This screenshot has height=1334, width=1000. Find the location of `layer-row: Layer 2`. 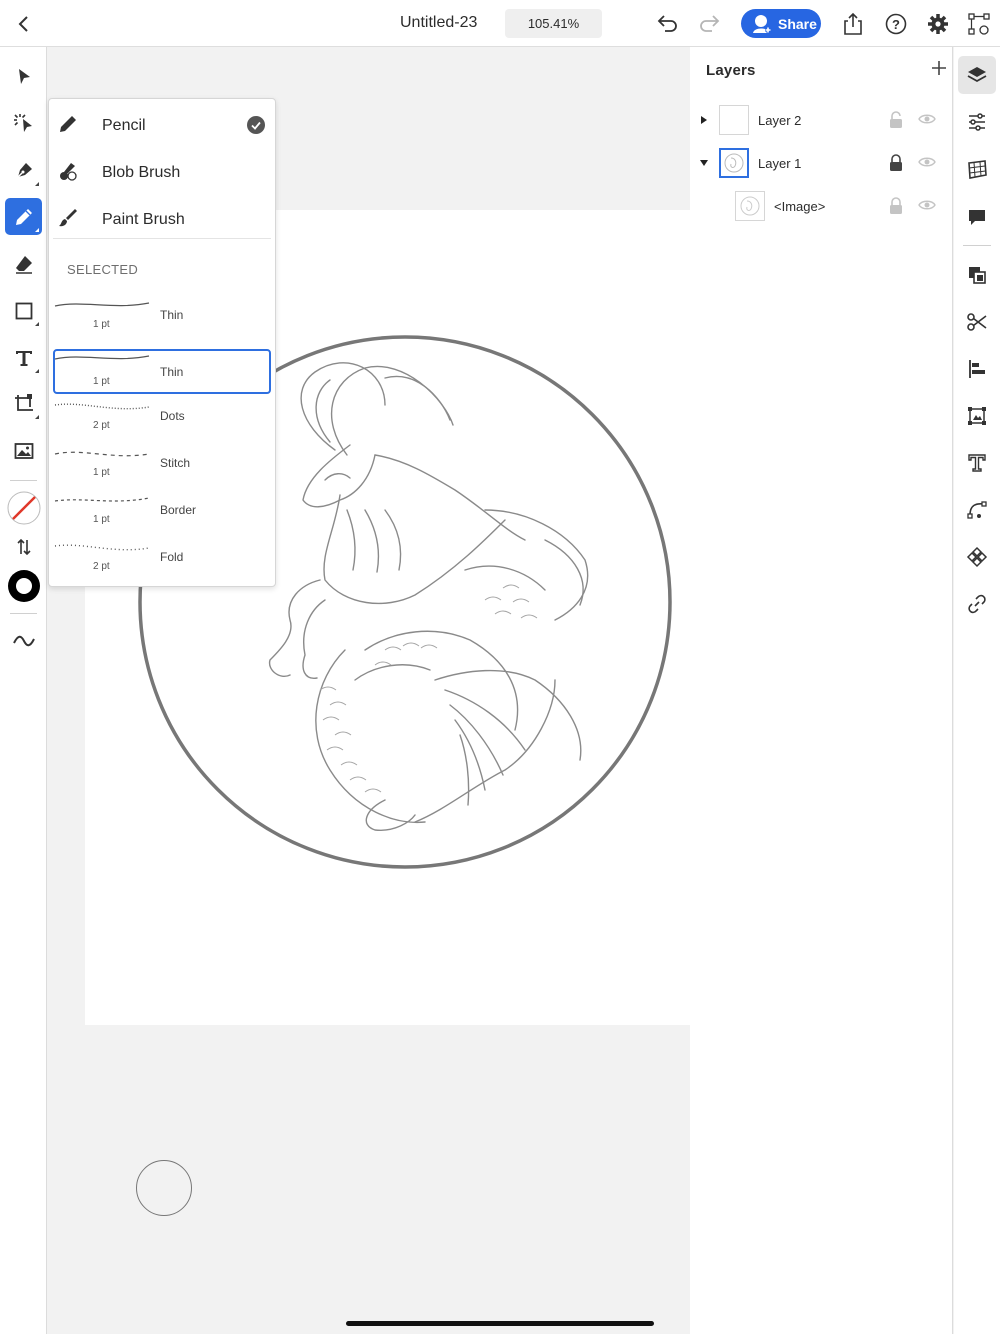

layer-row: Layer 2 is located at coordinates (821, 121).